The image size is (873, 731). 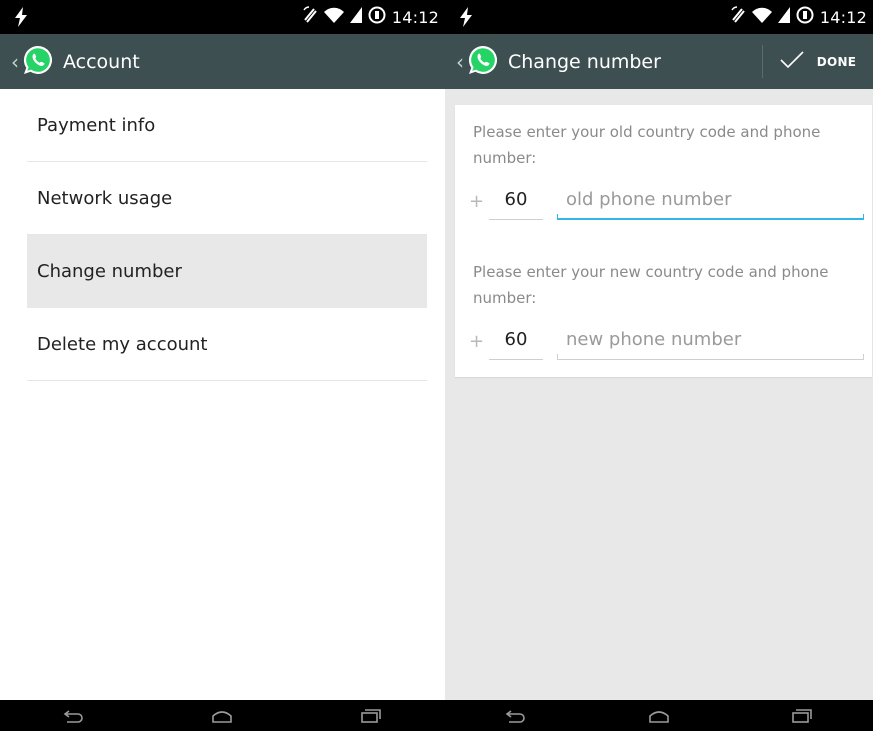 What do you see at coordinates (227, 344) in the screenshot?
I see `menu-item-delete-account: Delete my account` at bounding box center [227, 344].